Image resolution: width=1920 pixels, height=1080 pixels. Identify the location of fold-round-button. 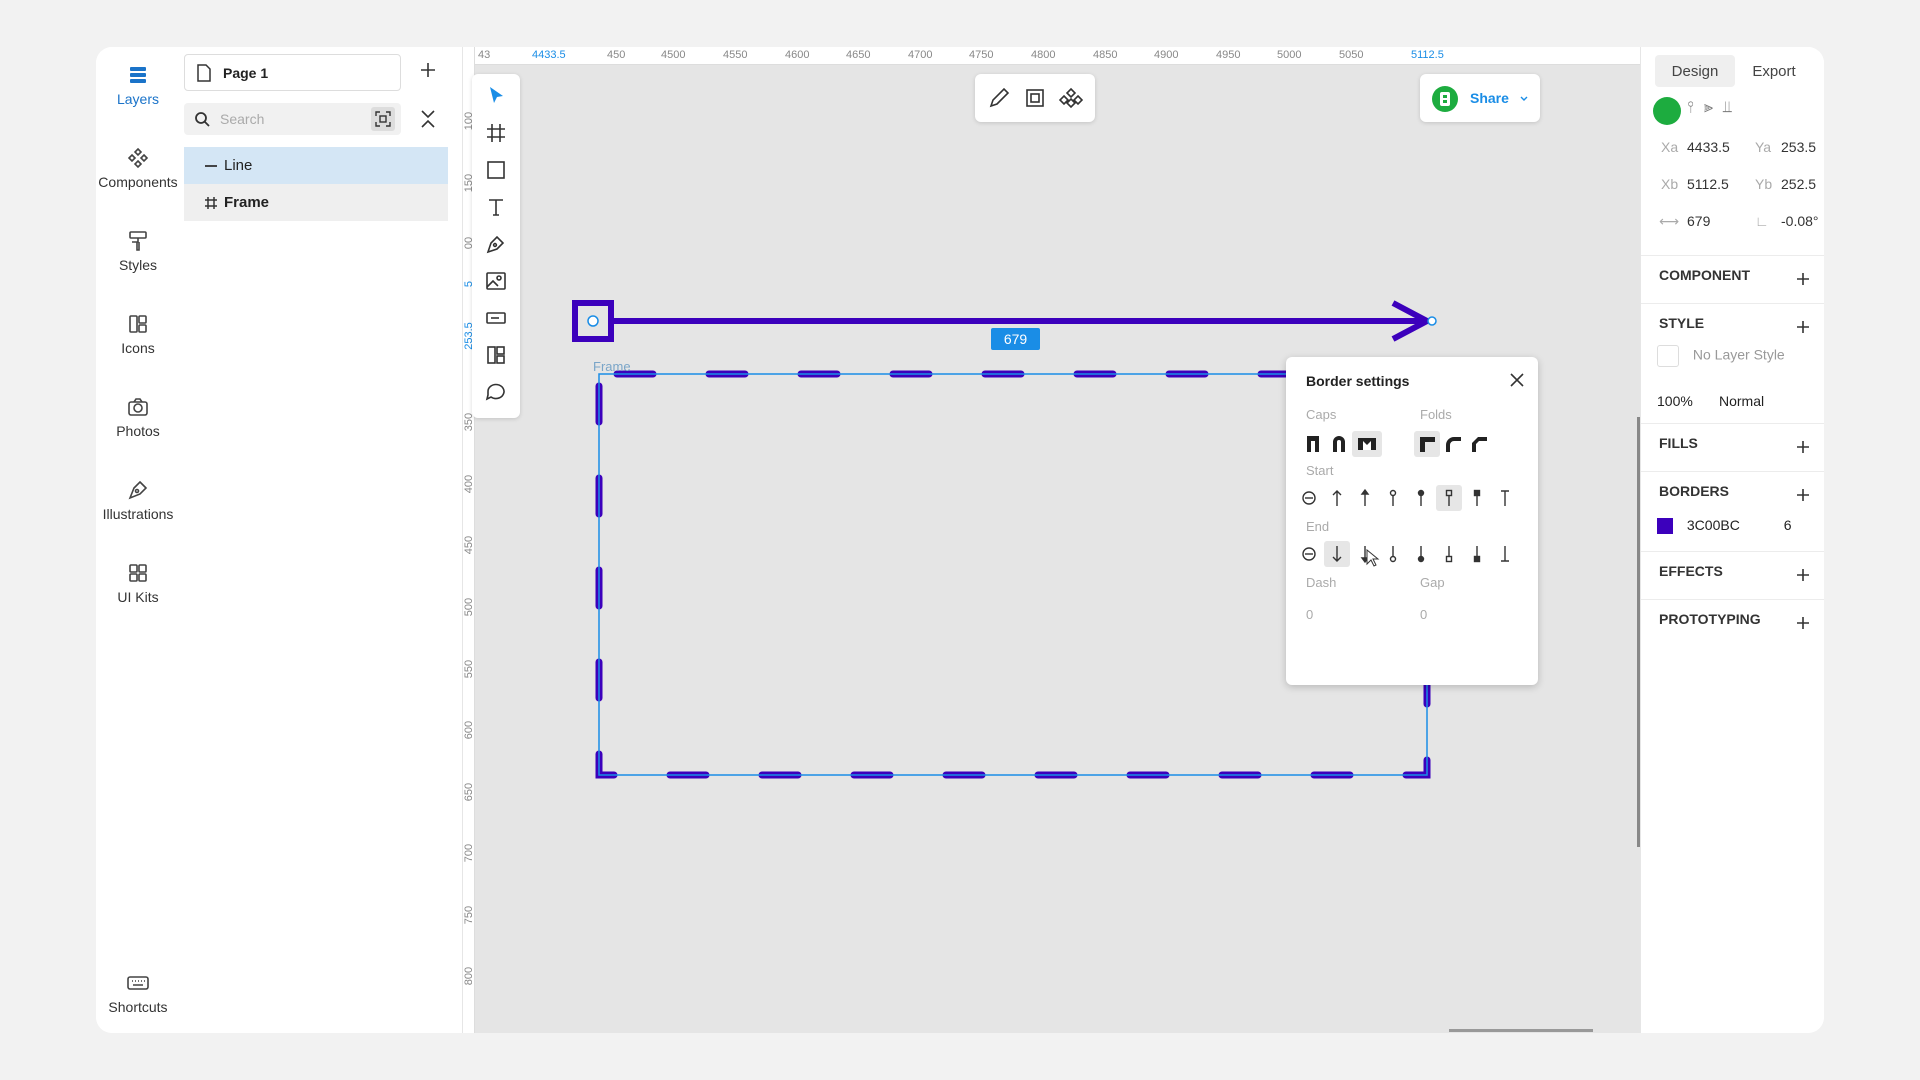
(1453, 444).